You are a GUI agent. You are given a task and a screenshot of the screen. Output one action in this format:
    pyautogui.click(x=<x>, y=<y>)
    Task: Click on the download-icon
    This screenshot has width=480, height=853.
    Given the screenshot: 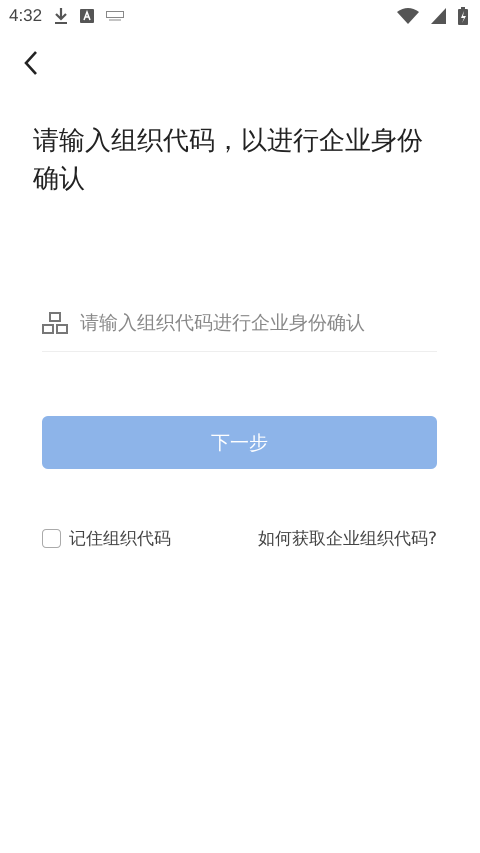 What is the action you would take?
    pyautogui.click(x=61, y=16)
    